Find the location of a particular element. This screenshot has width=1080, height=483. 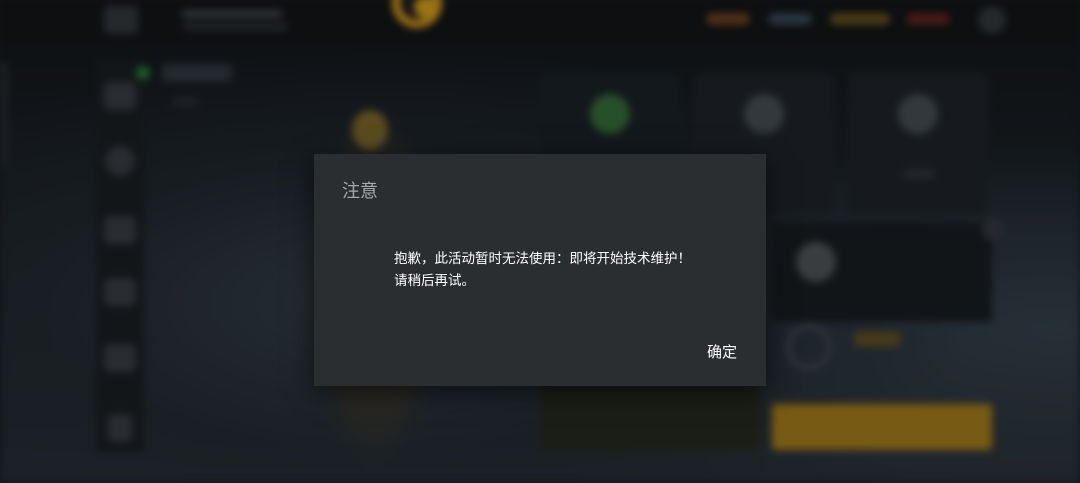

dialog-message: 抱歉，此活动暂时无法使用：即将开始技术维护！ 请稍后再试。 is located at coordinates (564, 270).